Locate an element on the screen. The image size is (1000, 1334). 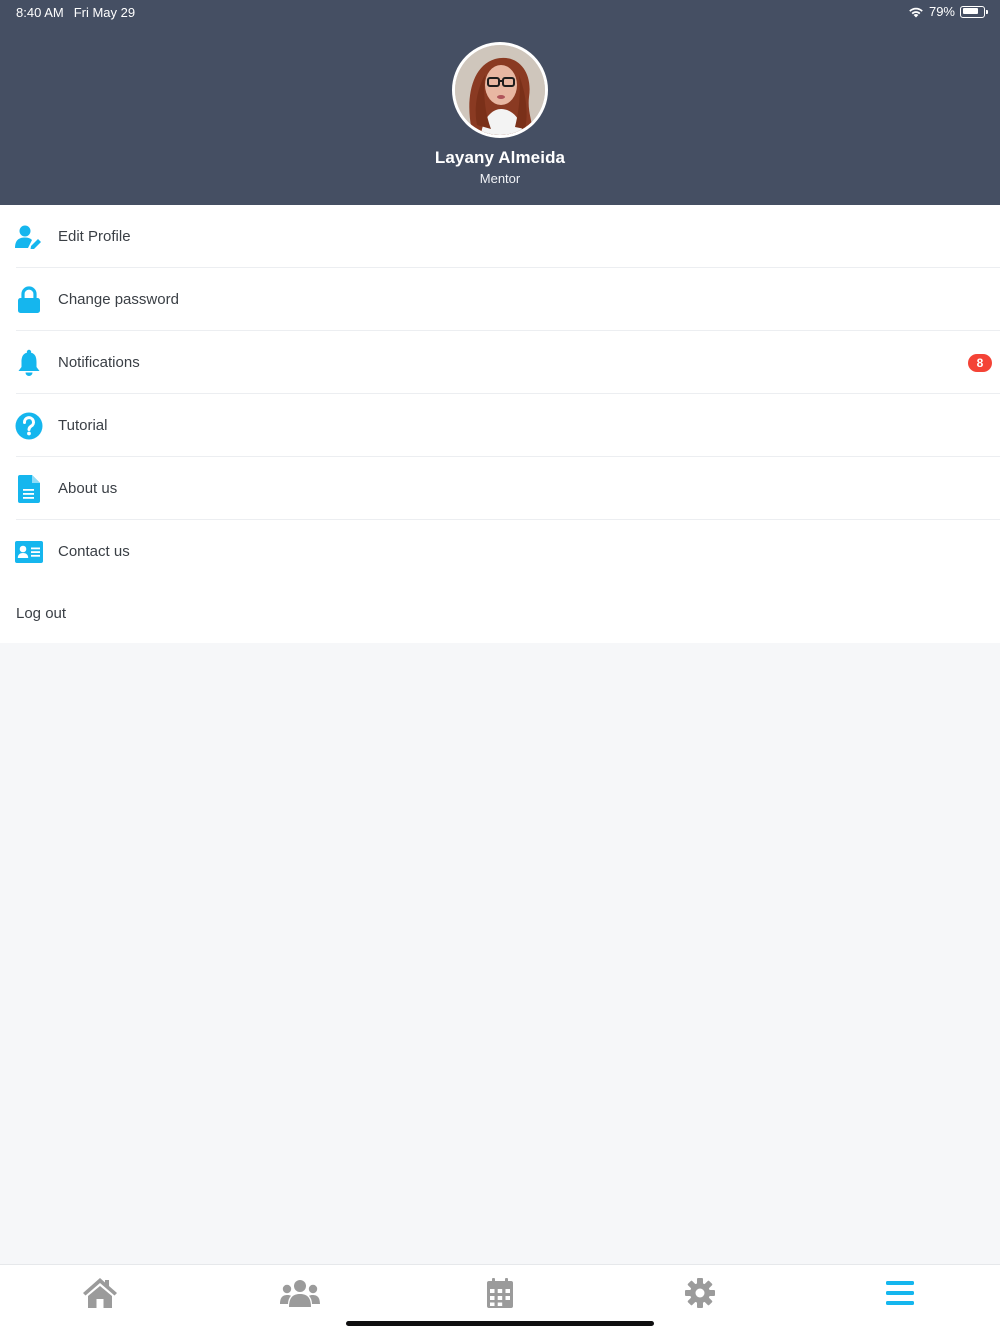
status-time: 8:40 AM is located at coordinates (40, 12).